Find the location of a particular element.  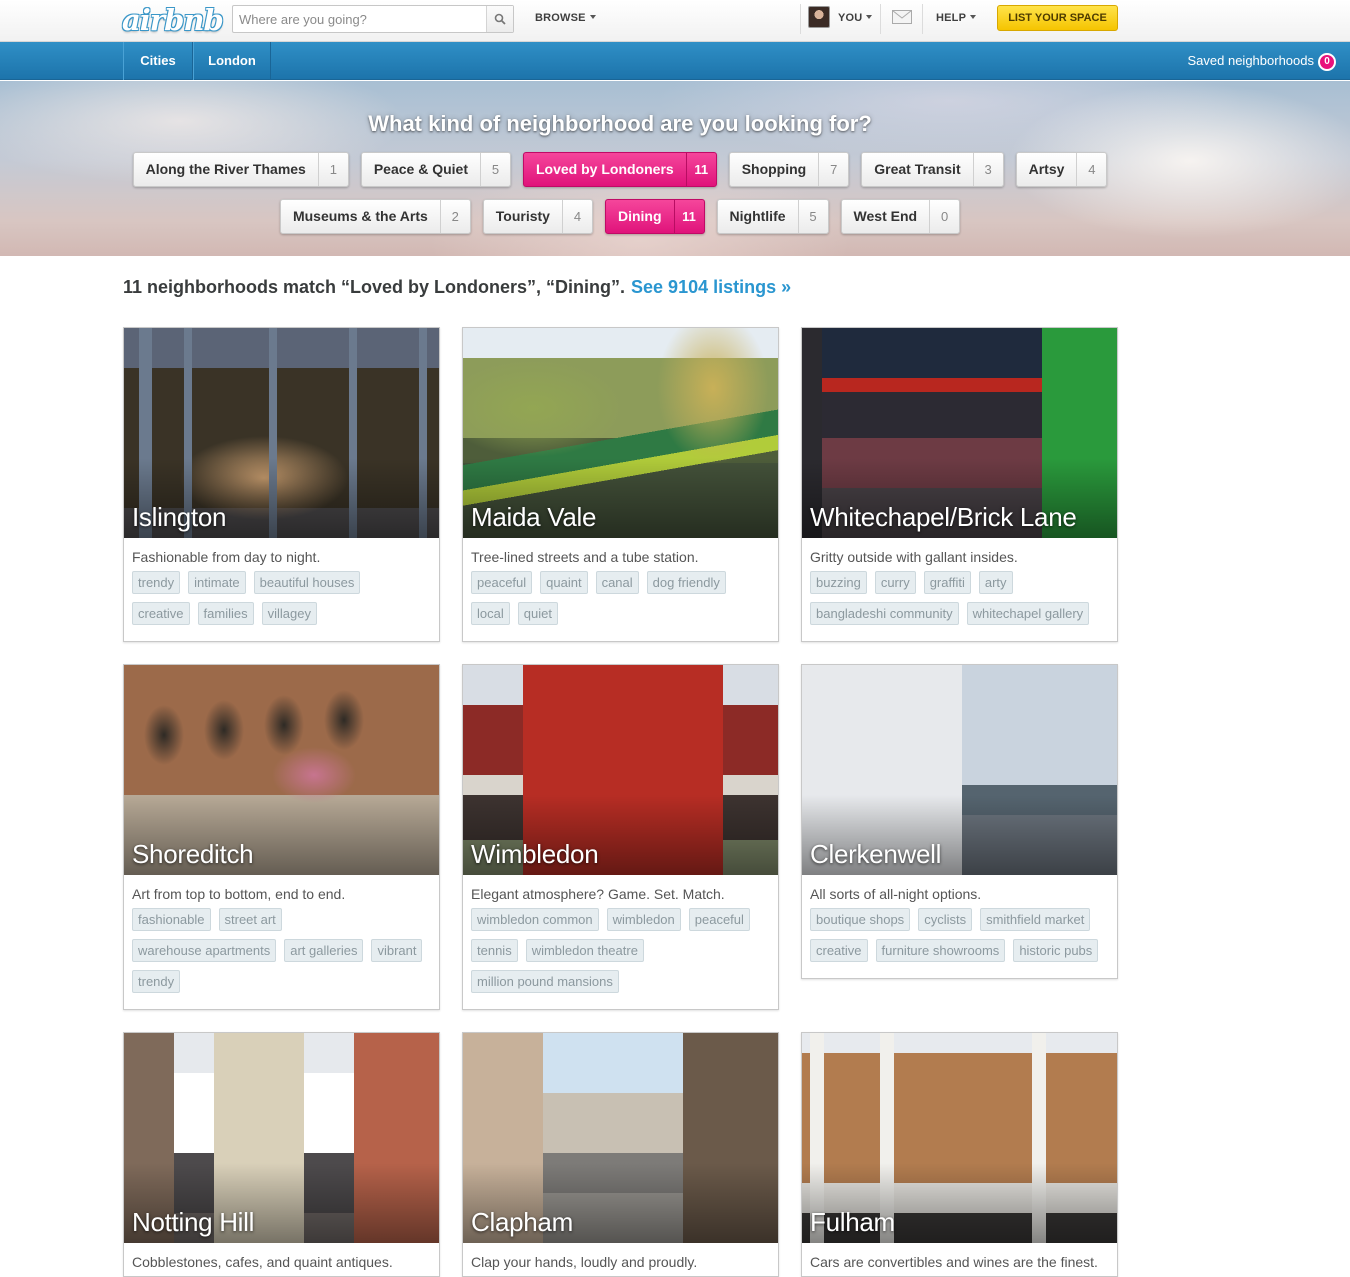

tag: street art is located at coordinates (250, 919).